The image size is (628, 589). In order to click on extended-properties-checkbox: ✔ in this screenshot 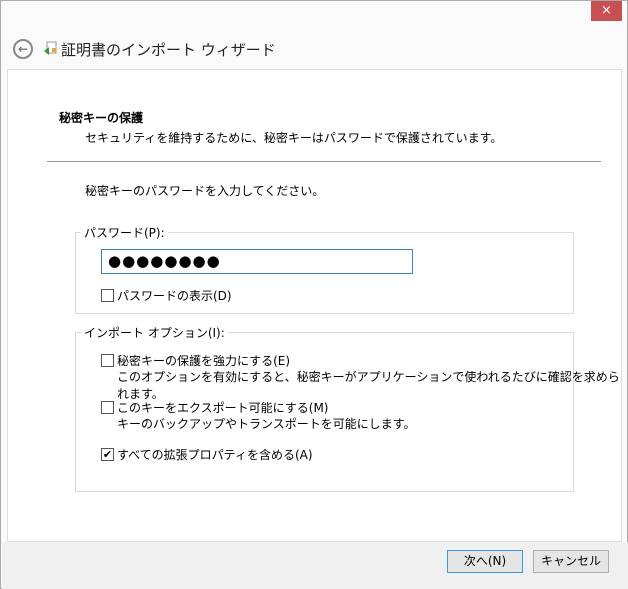, I will do `click(107, 454)`.